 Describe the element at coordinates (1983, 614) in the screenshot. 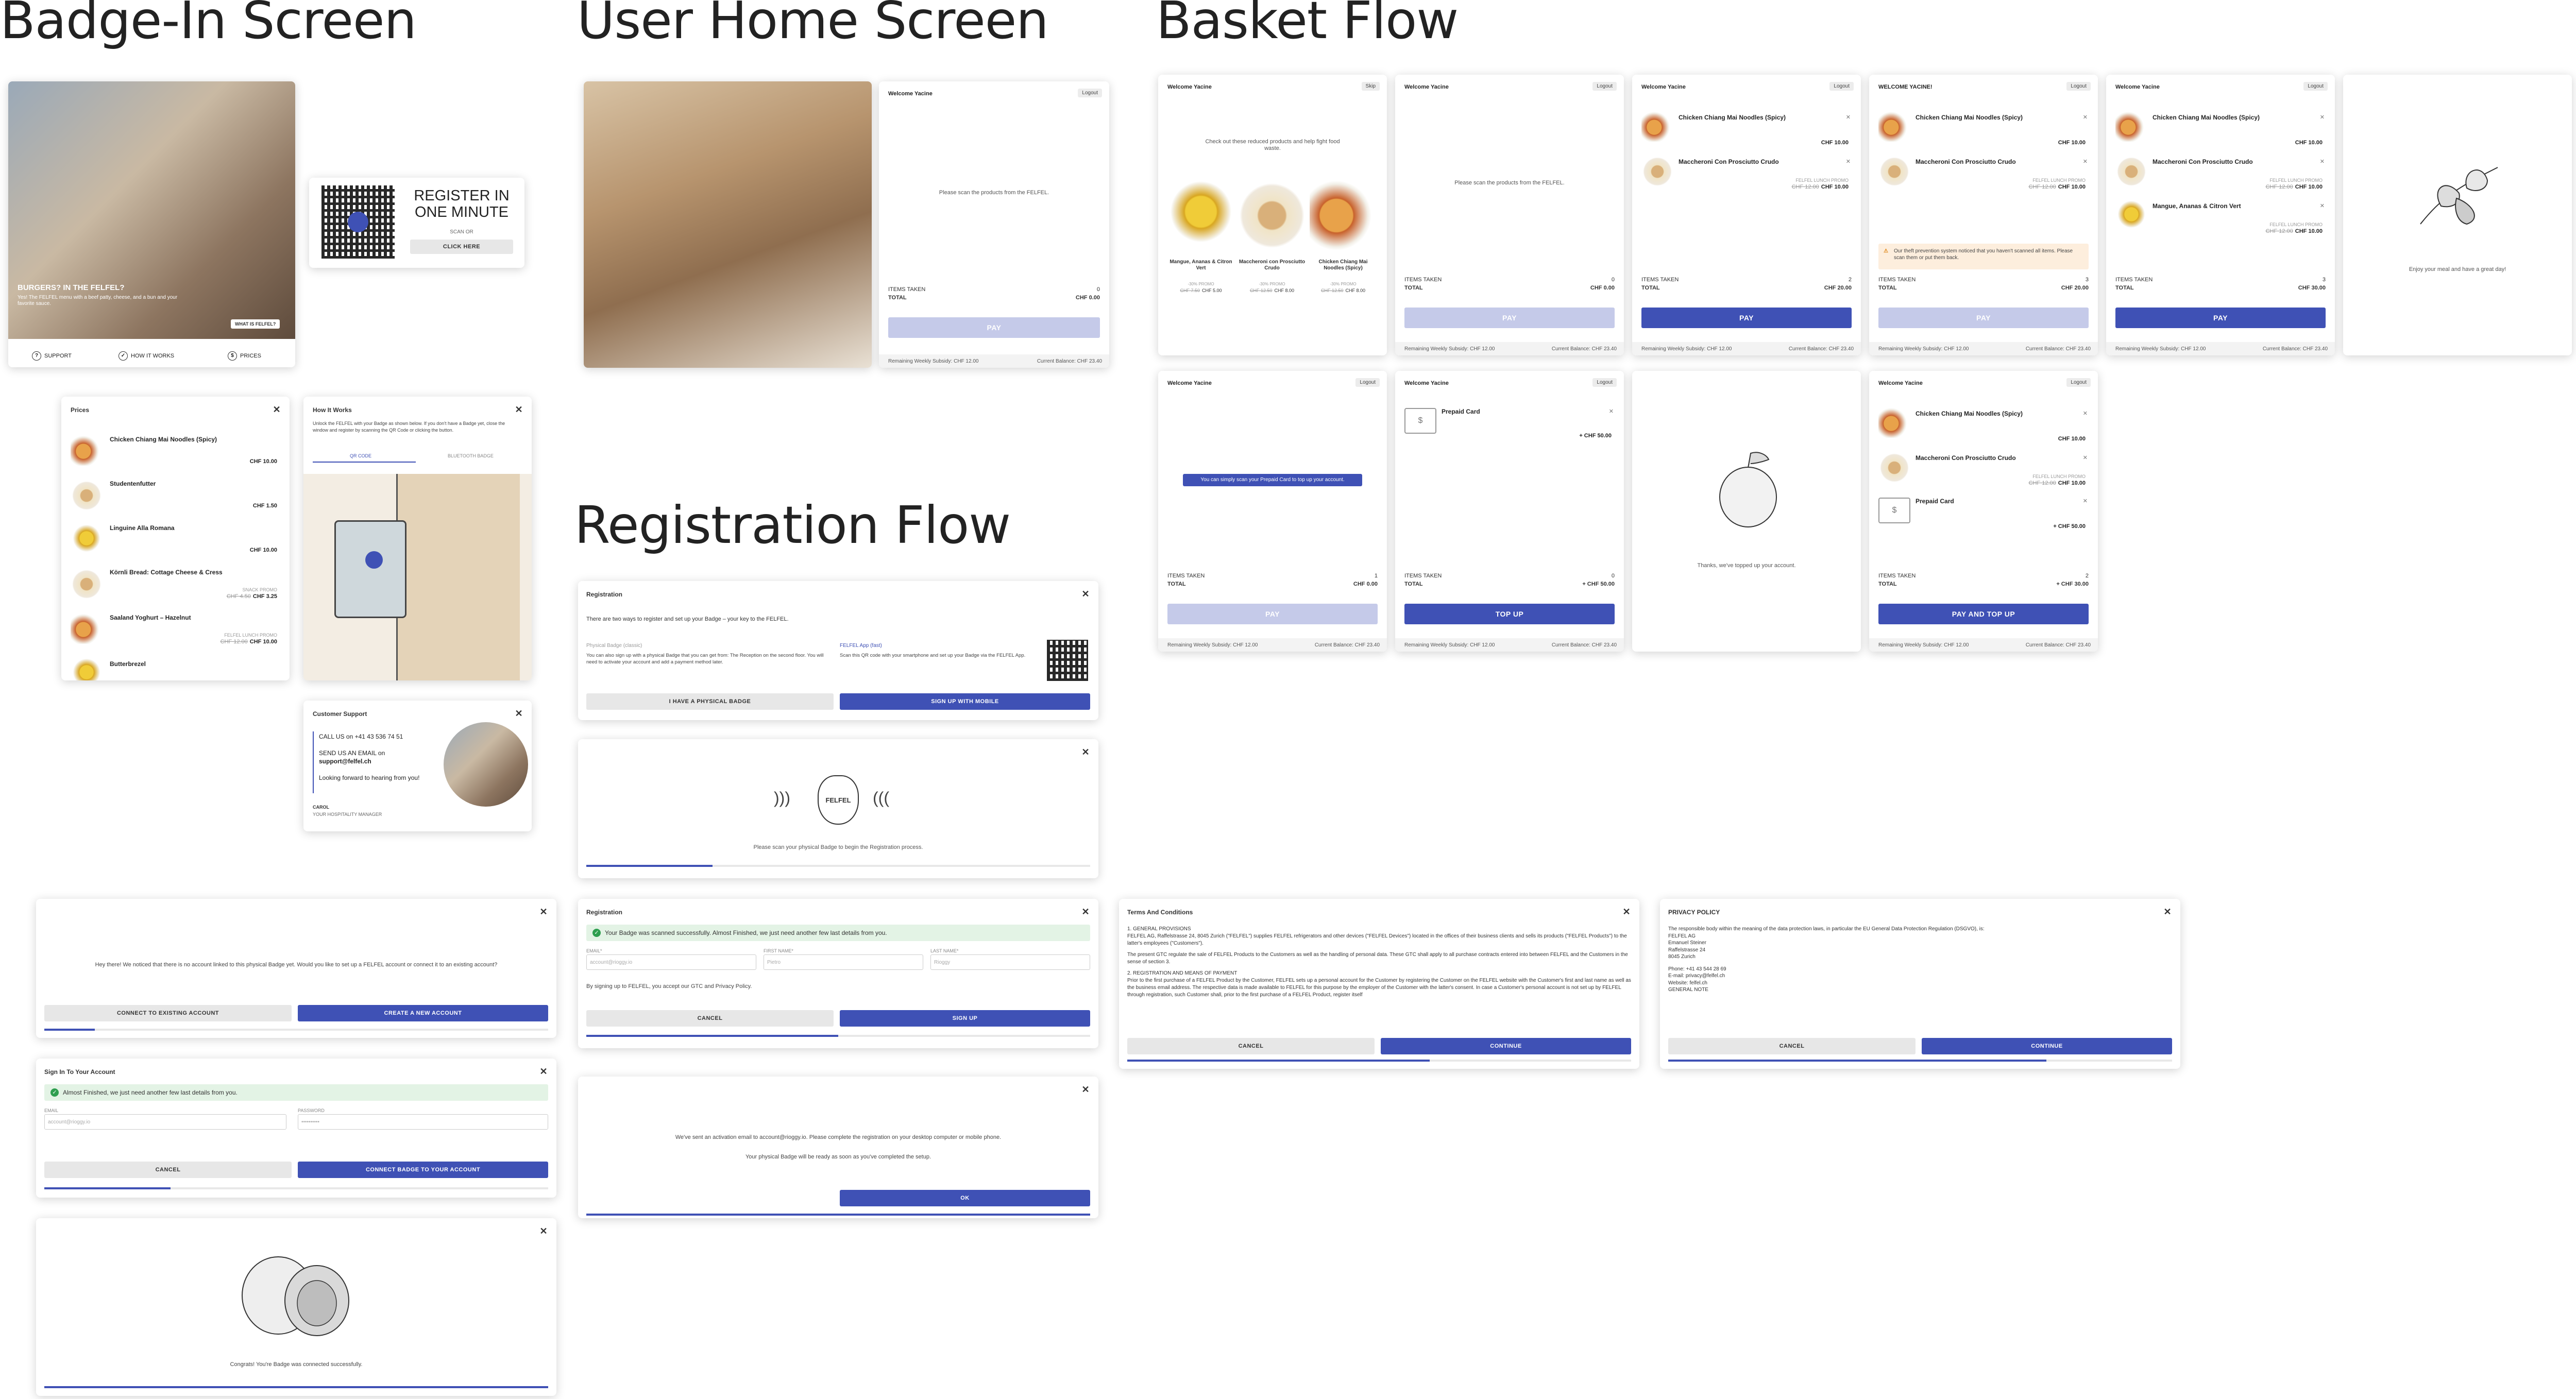

I see `pay-and-top-up-button: PAY AND TOP UP` at that location.